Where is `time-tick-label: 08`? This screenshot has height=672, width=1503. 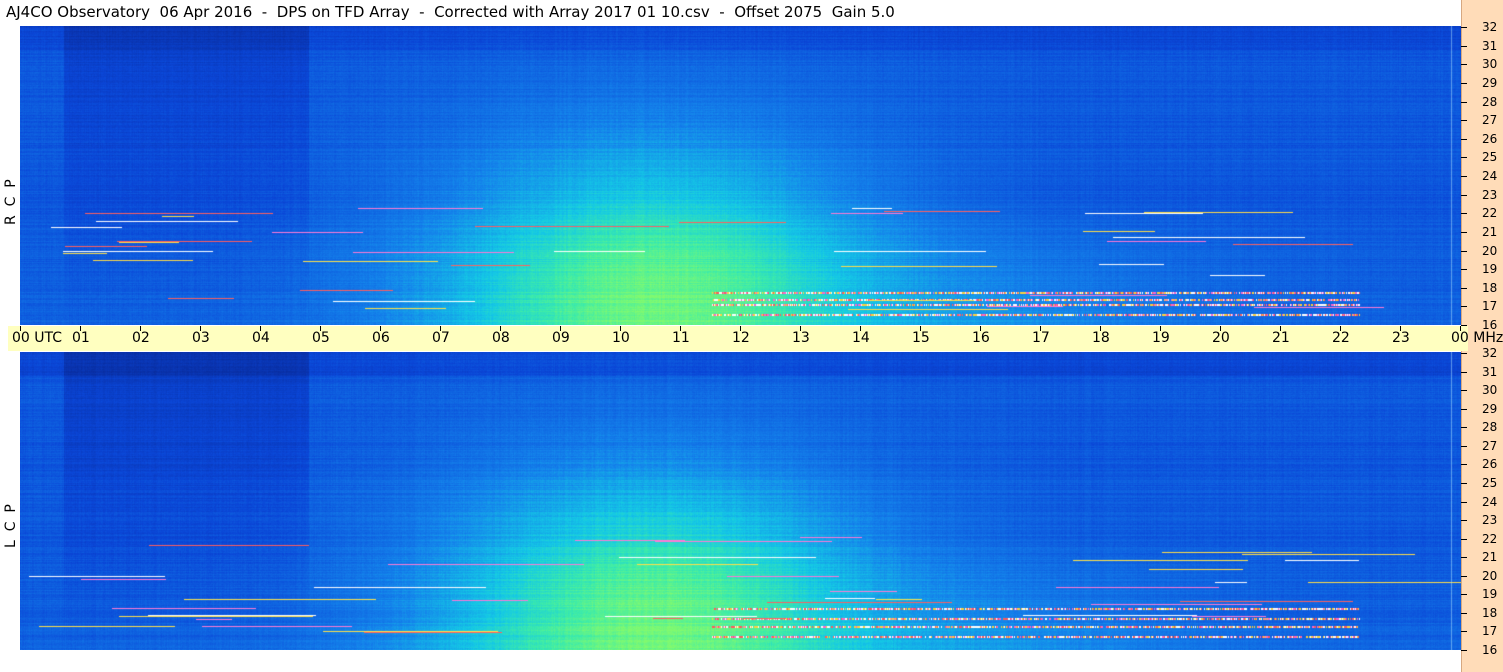 time-tick-label: 08 is located at coordinates (501, 338).